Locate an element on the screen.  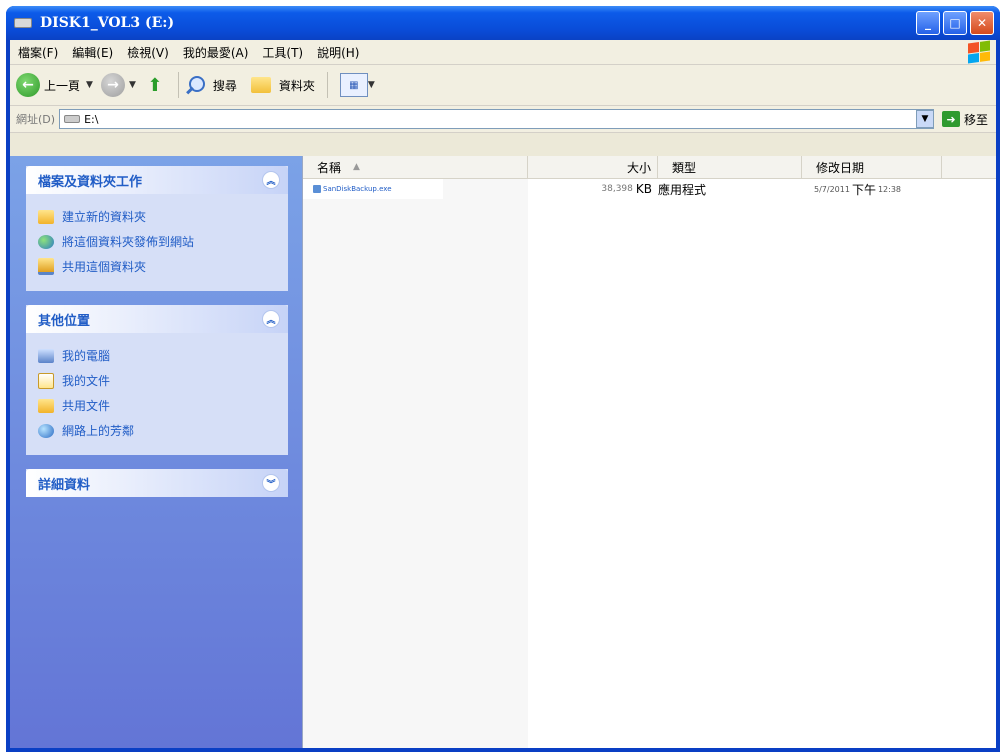
column-size: 大小 is located at coordinates (593, 167).